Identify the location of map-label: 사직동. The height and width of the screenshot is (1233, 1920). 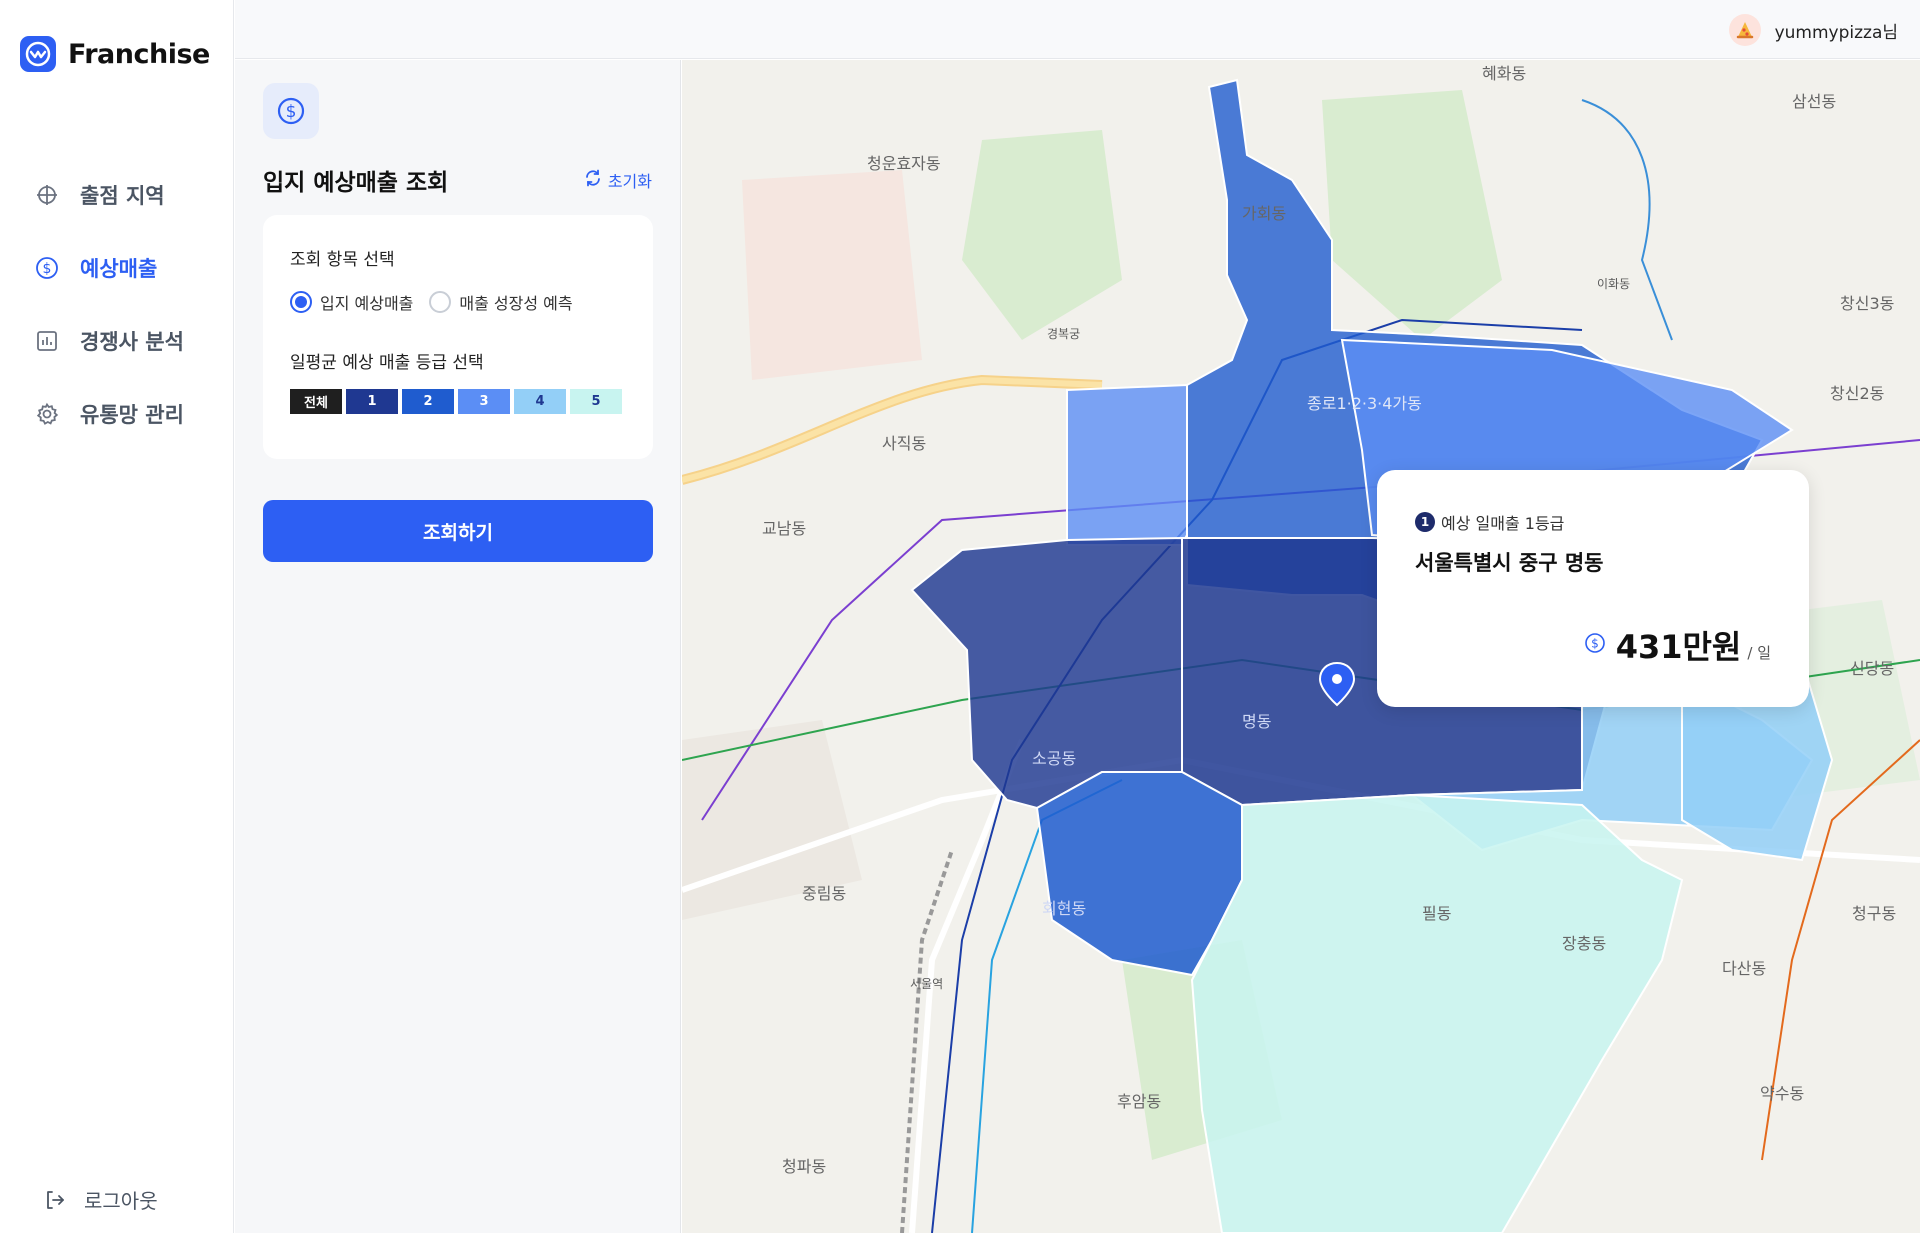
(904, 443).